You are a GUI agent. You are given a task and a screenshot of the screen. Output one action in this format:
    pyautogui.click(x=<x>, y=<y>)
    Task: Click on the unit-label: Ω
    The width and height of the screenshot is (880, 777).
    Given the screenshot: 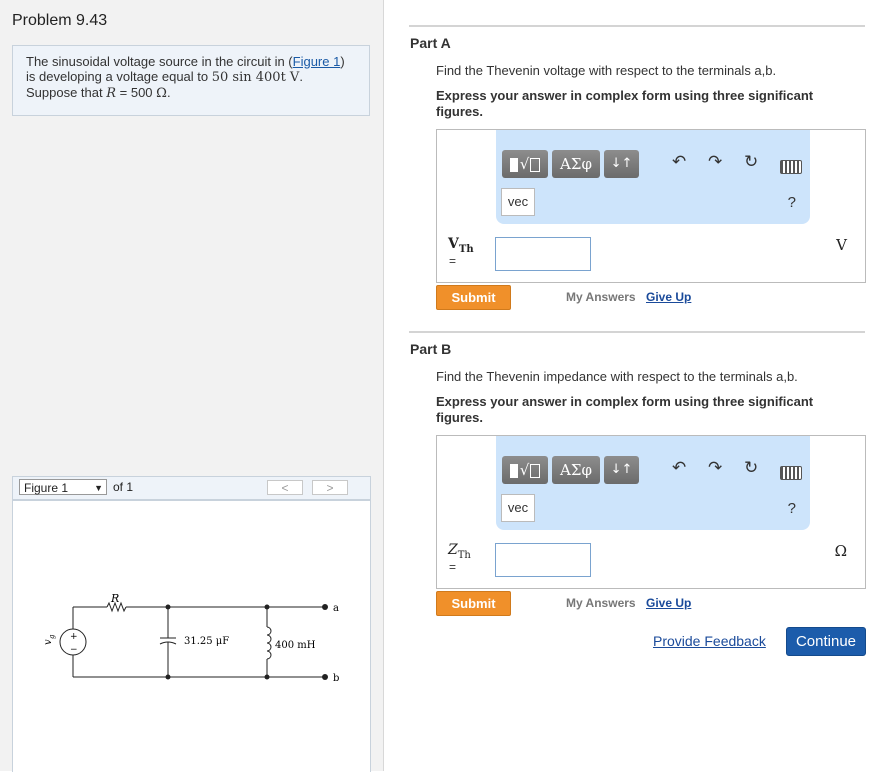 What is the action you would take?
    pyautogui.click(x=840, y=551)
    